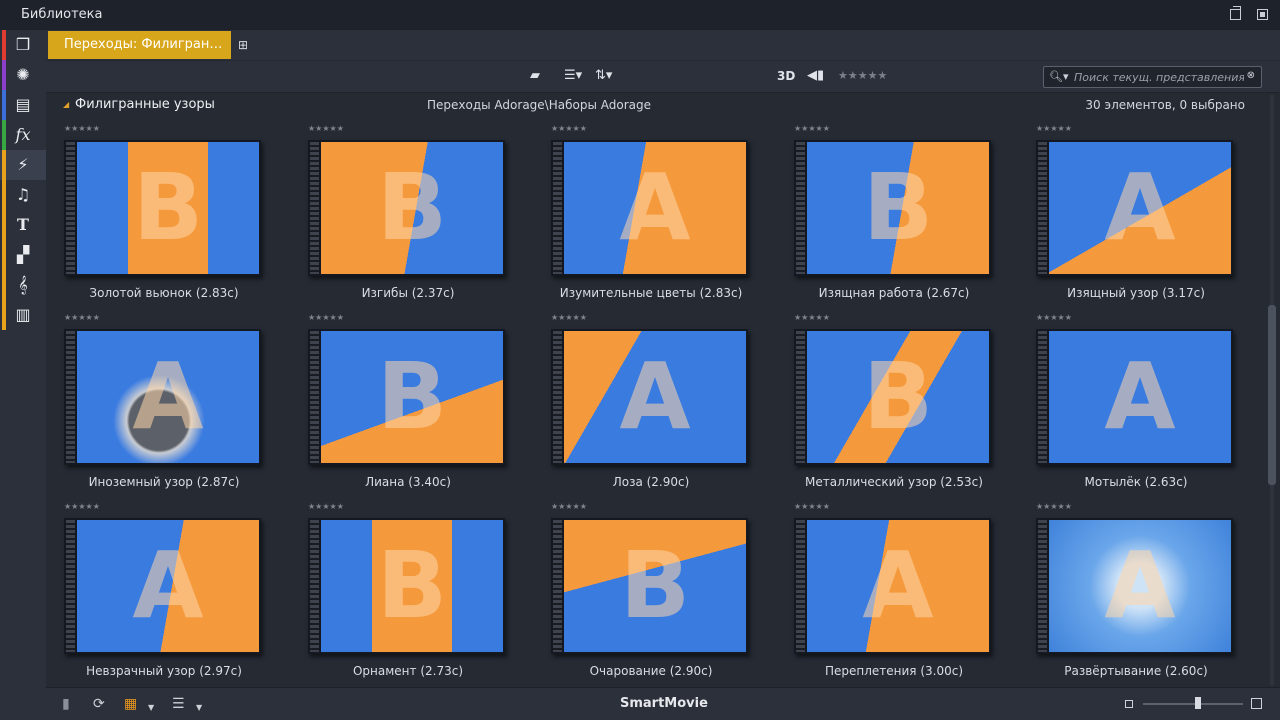 The height and width of the screenshot is (720, 1280). I want to click on list-view-dropdown-icon: ▼, so click(199, 708).